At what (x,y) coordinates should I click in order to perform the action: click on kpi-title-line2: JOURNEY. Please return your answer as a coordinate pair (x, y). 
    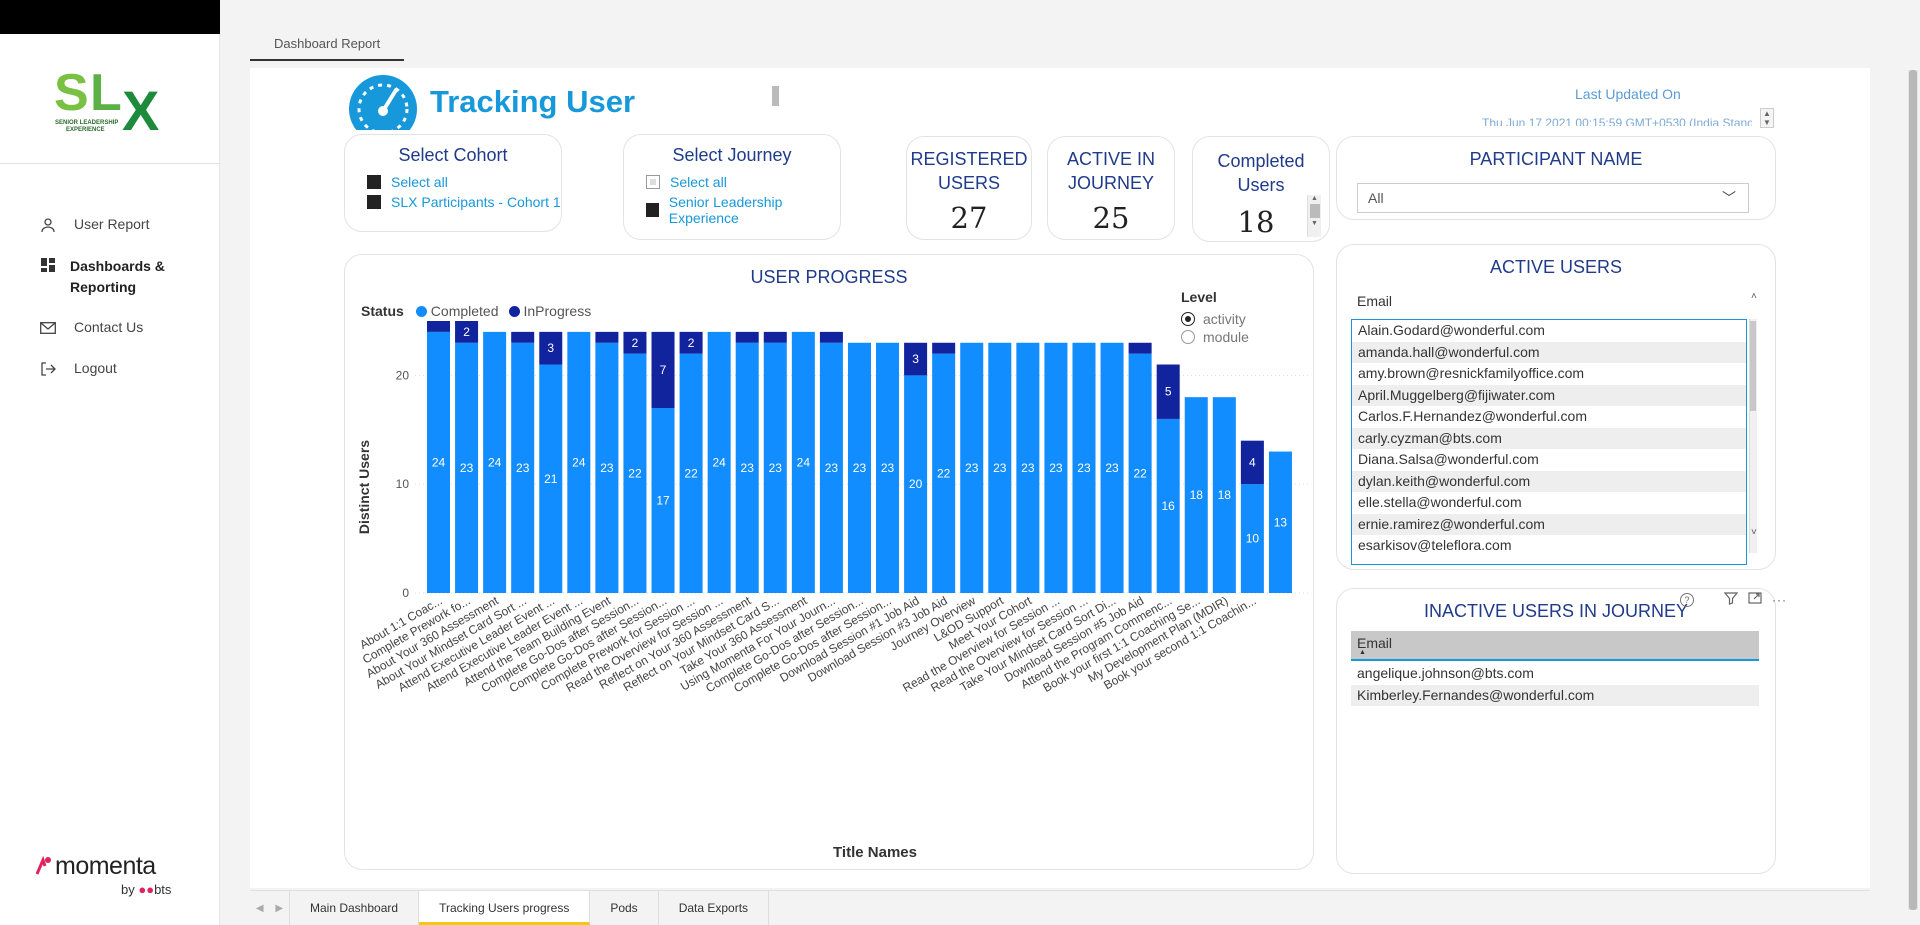
    Looking at the image, I should click on (1110, 183).